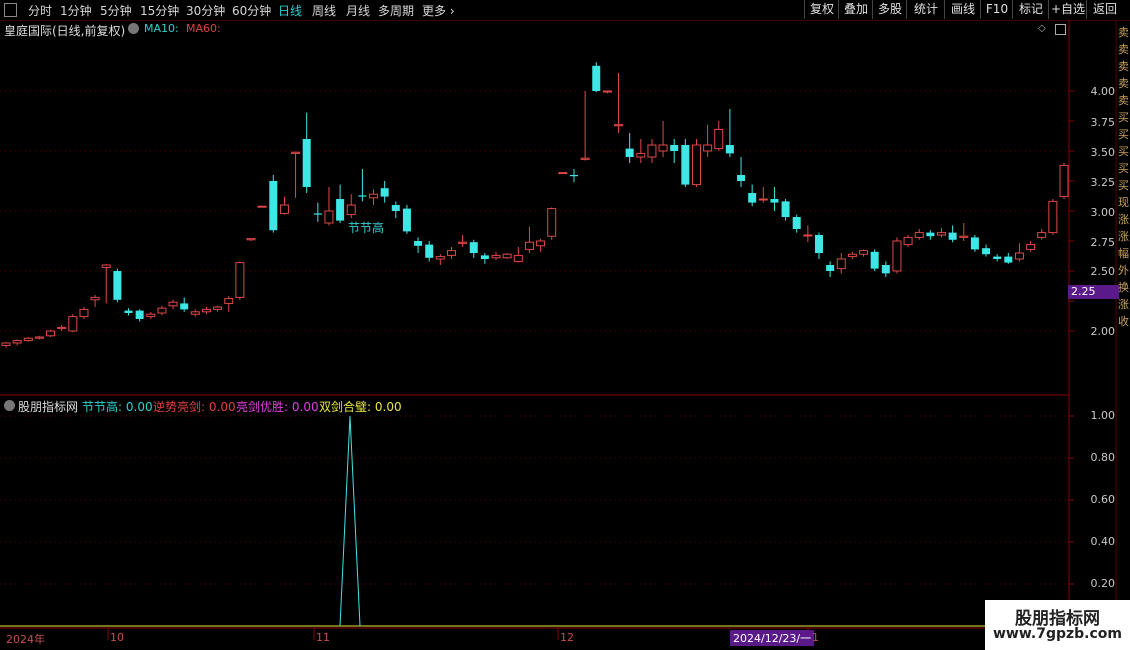  What do you see at coordinates (139, 407) in the screenshot?
I see `indicator-value: 0.00` at bounding box center [139, 407].